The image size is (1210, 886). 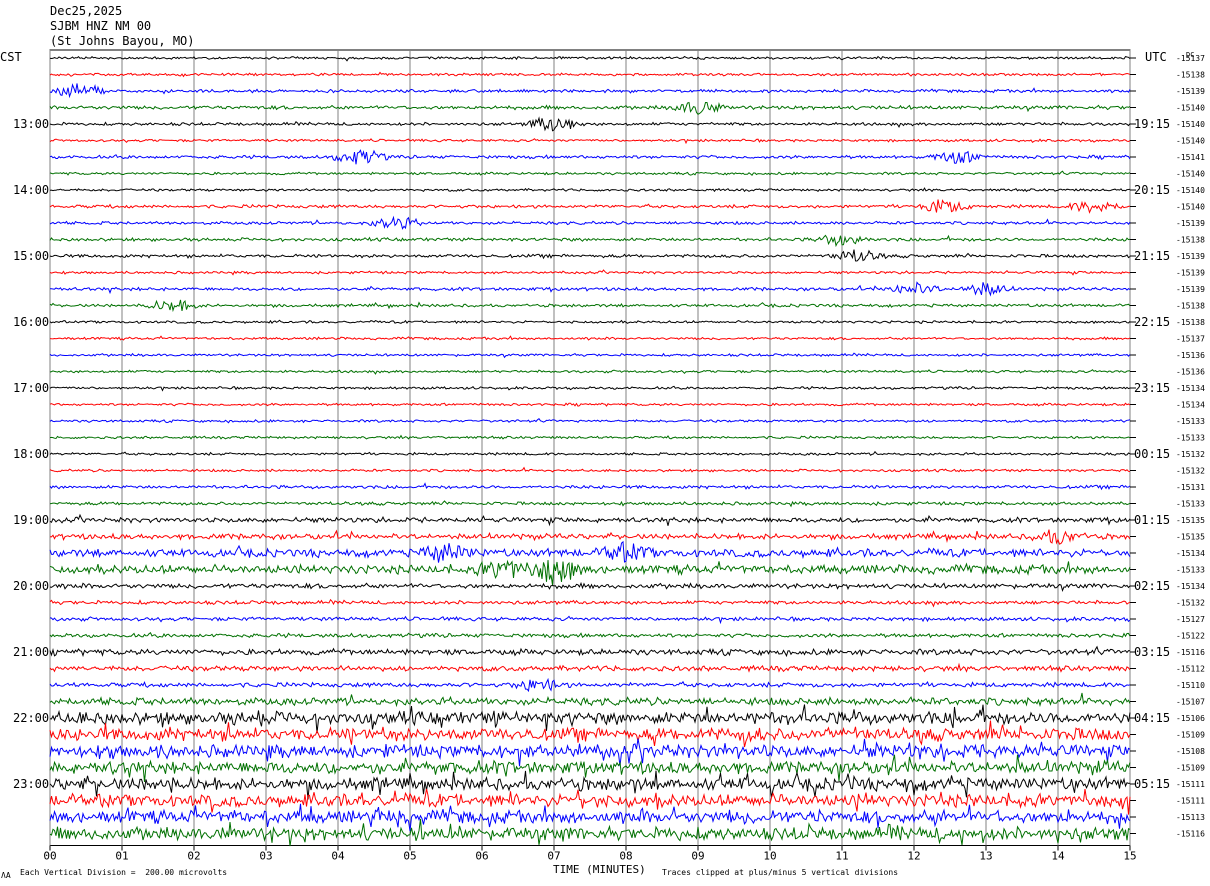 I want to click on x-tick-label: 02, so click(x=193, y=856).